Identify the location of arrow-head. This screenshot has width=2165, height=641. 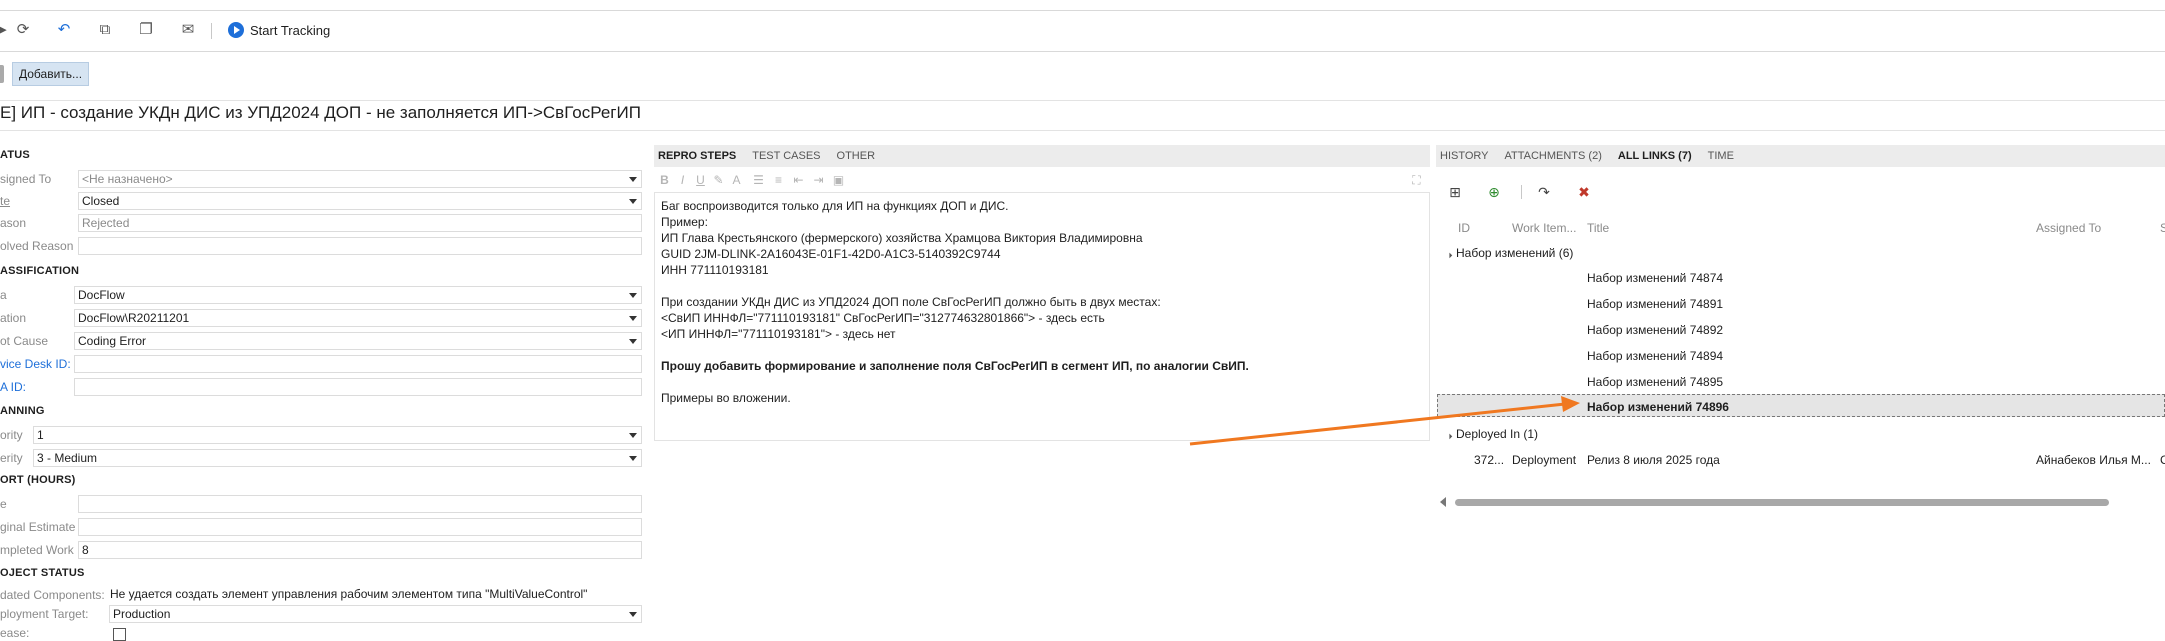
(1570, 404).